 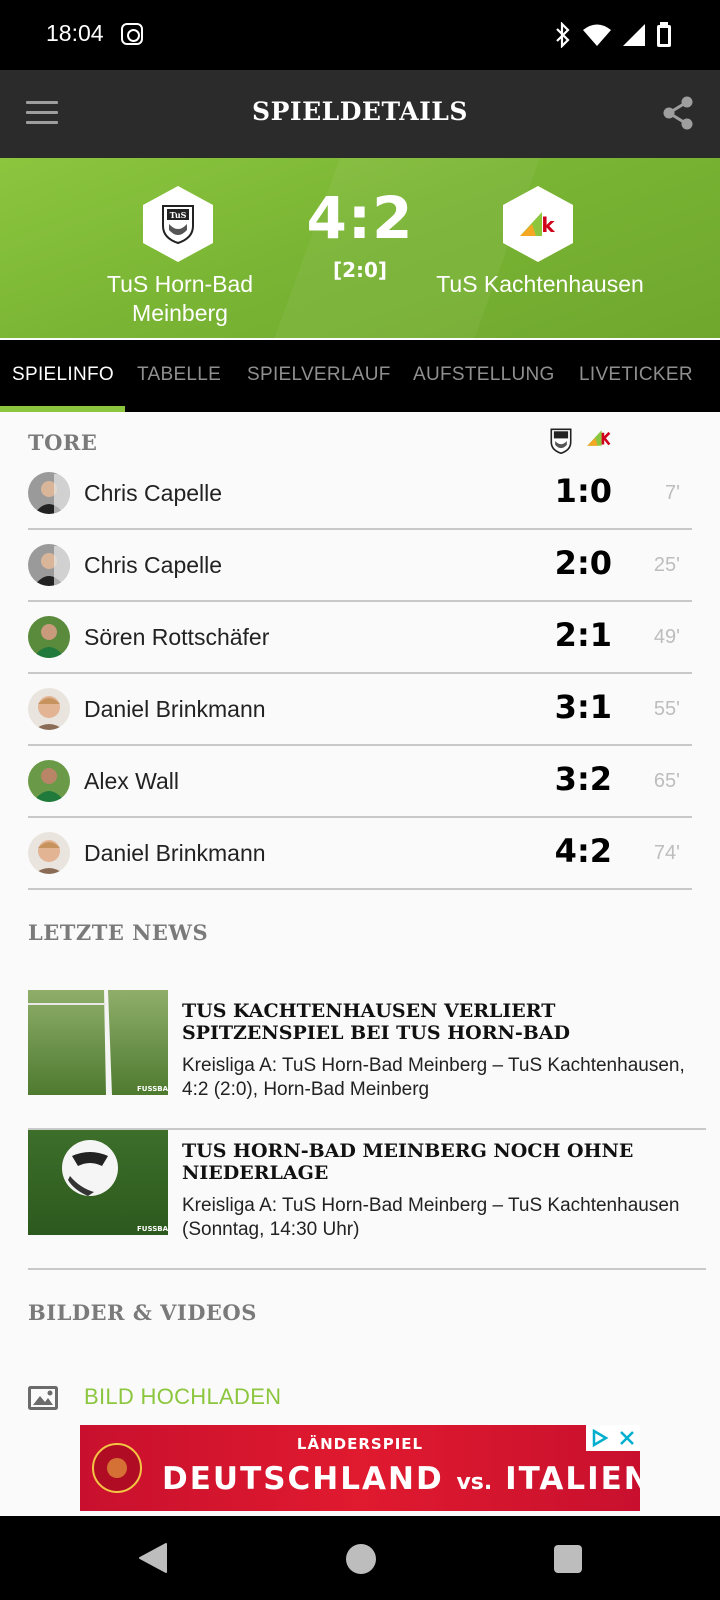 What do you see at coordinates (360, 1444) in the screenshot?
I see `ad-kicker: LÄNDERSPIEL` at bounding box center [360, 1444].